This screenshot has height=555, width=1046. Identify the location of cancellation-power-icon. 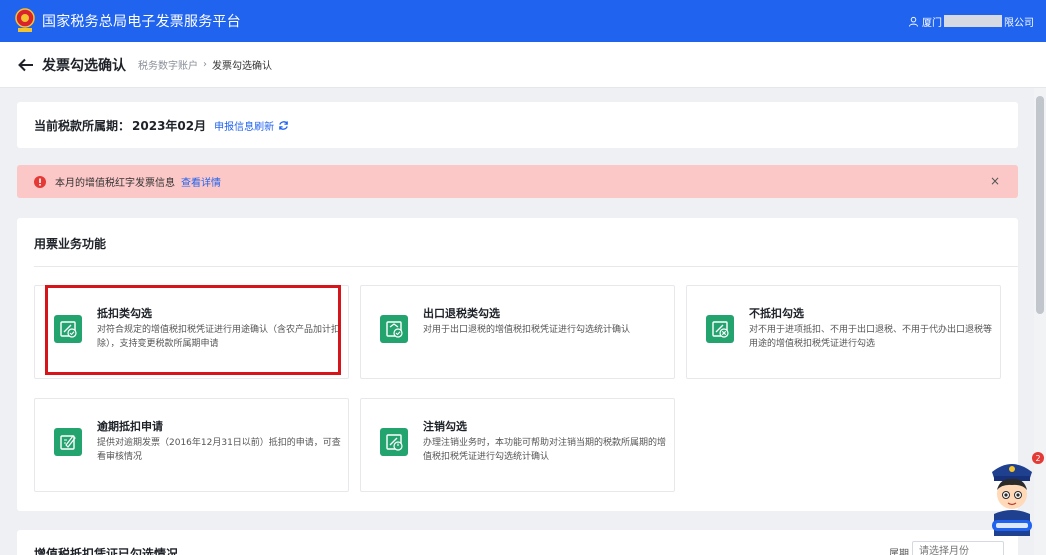
(394, 442).